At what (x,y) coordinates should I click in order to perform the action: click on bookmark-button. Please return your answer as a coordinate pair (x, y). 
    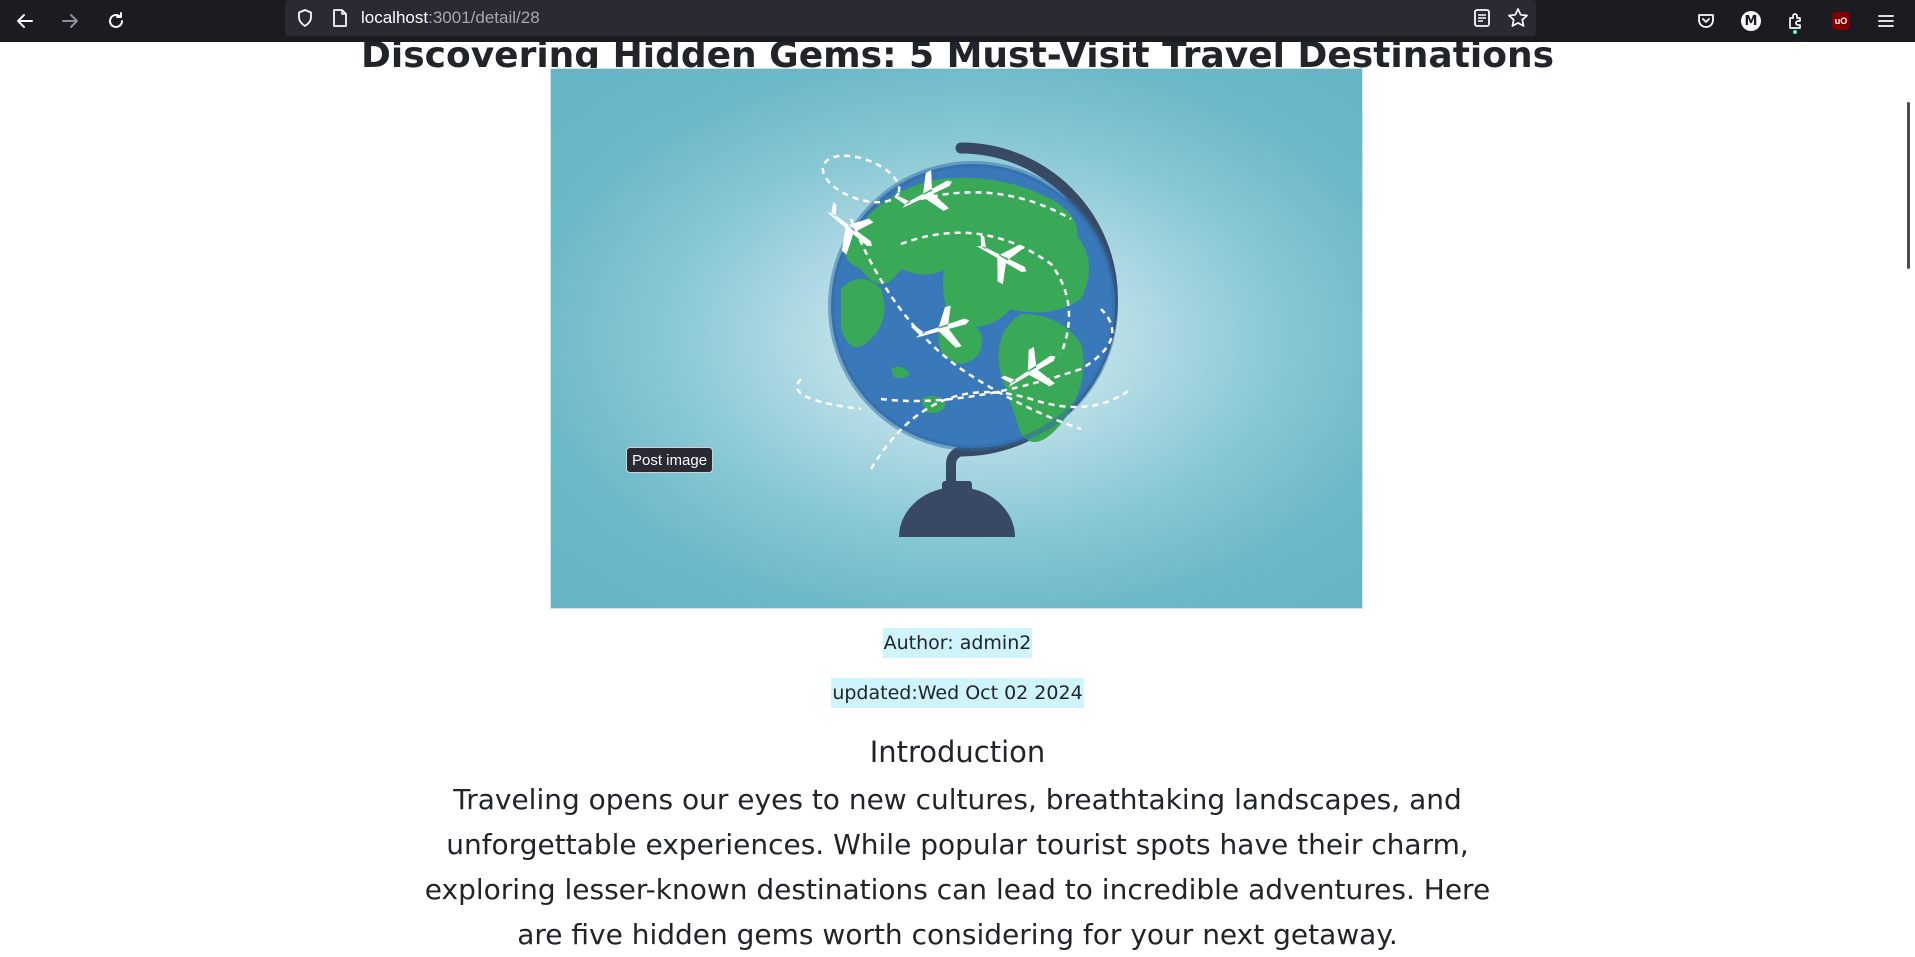
    Looking at the image, I should click on (1518, 18).